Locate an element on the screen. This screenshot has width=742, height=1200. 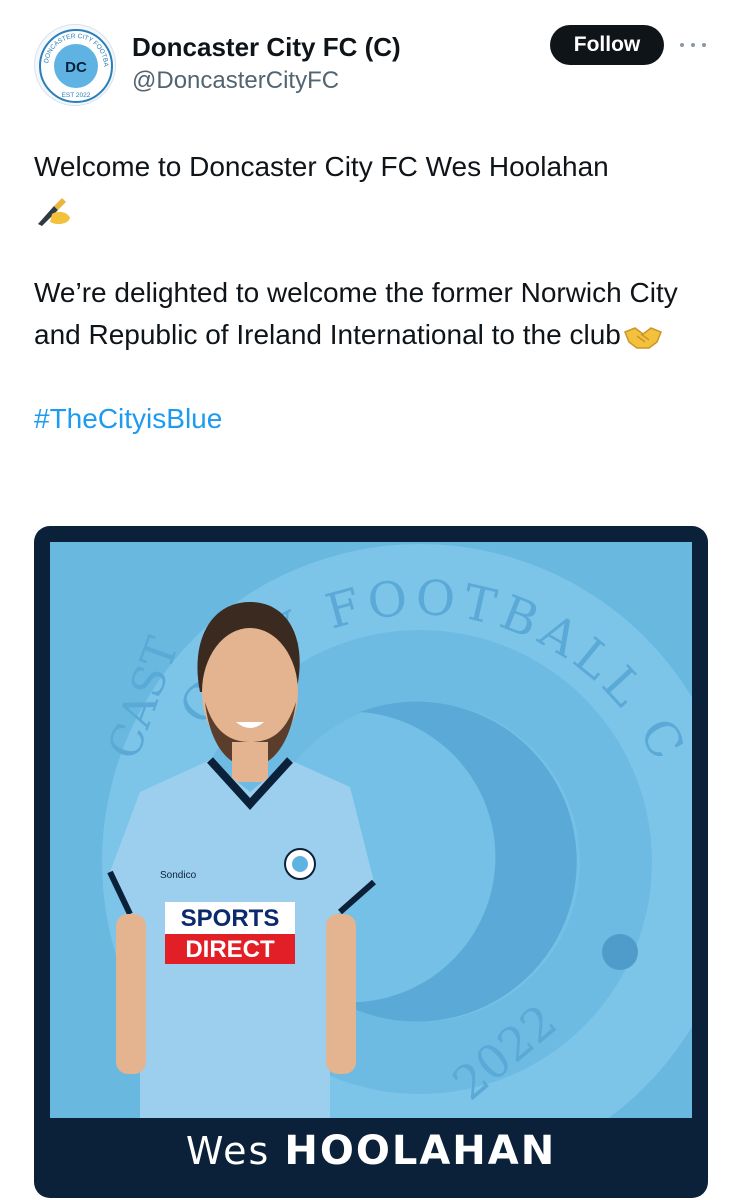
handshake-icon is located at coordinates (643, 337).